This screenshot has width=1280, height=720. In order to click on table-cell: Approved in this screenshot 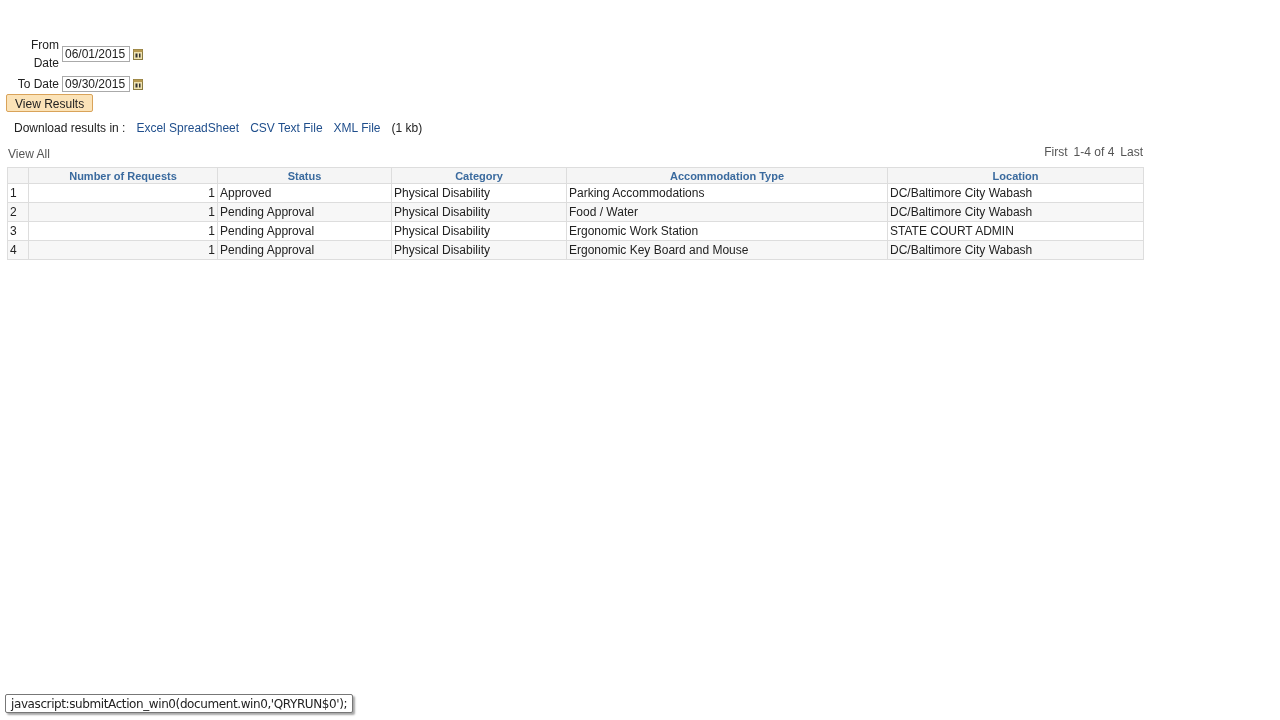, I will do `click(304, 193)`.